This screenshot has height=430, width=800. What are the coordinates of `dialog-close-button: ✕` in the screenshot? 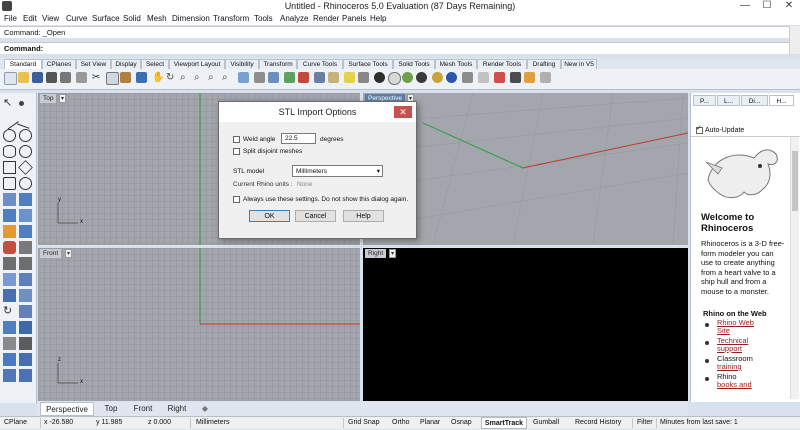 It's located at (403, 112).